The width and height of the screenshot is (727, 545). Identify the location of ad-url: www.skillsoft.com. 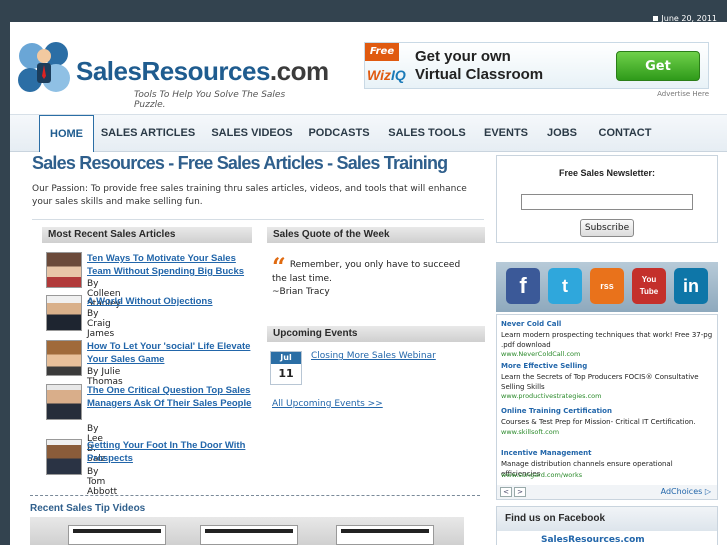
(530, 432).